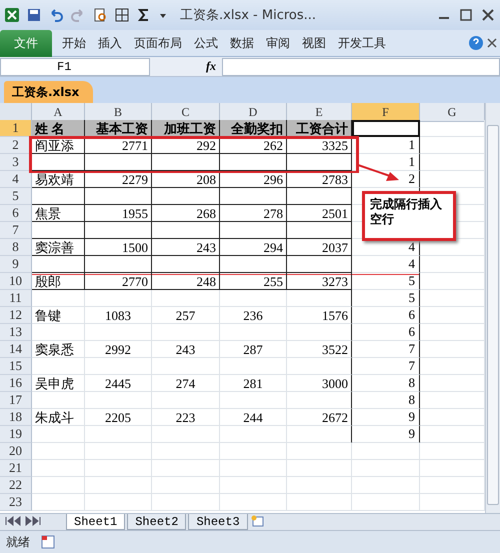 The height and width of the screenshot is (553, 500). What do you see at coordinates (58, 383) in the screenshot?
I see `table-cell: 吴申虎` at bounding box center [58, 383].